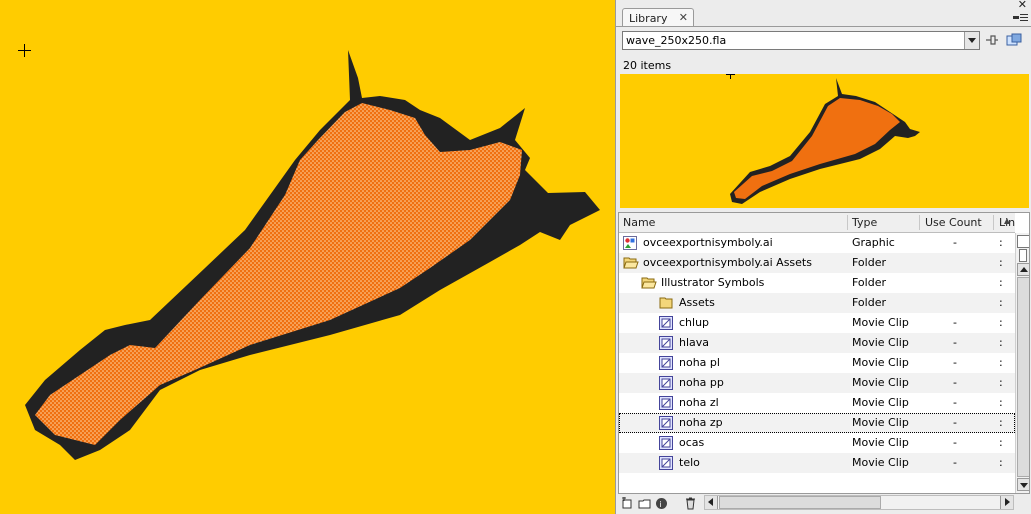  What do you see at coordinates (24, 50) in the screenshot?
I see `crosshair-cursor-icon` at bounding box center [24, 50].